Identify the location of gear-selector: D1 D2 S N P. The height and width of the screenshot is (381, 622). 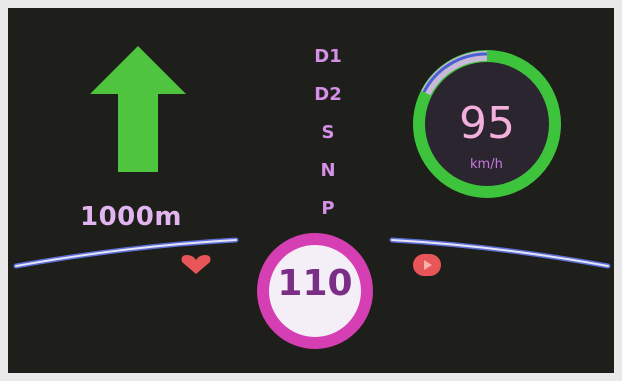
(328, 133).